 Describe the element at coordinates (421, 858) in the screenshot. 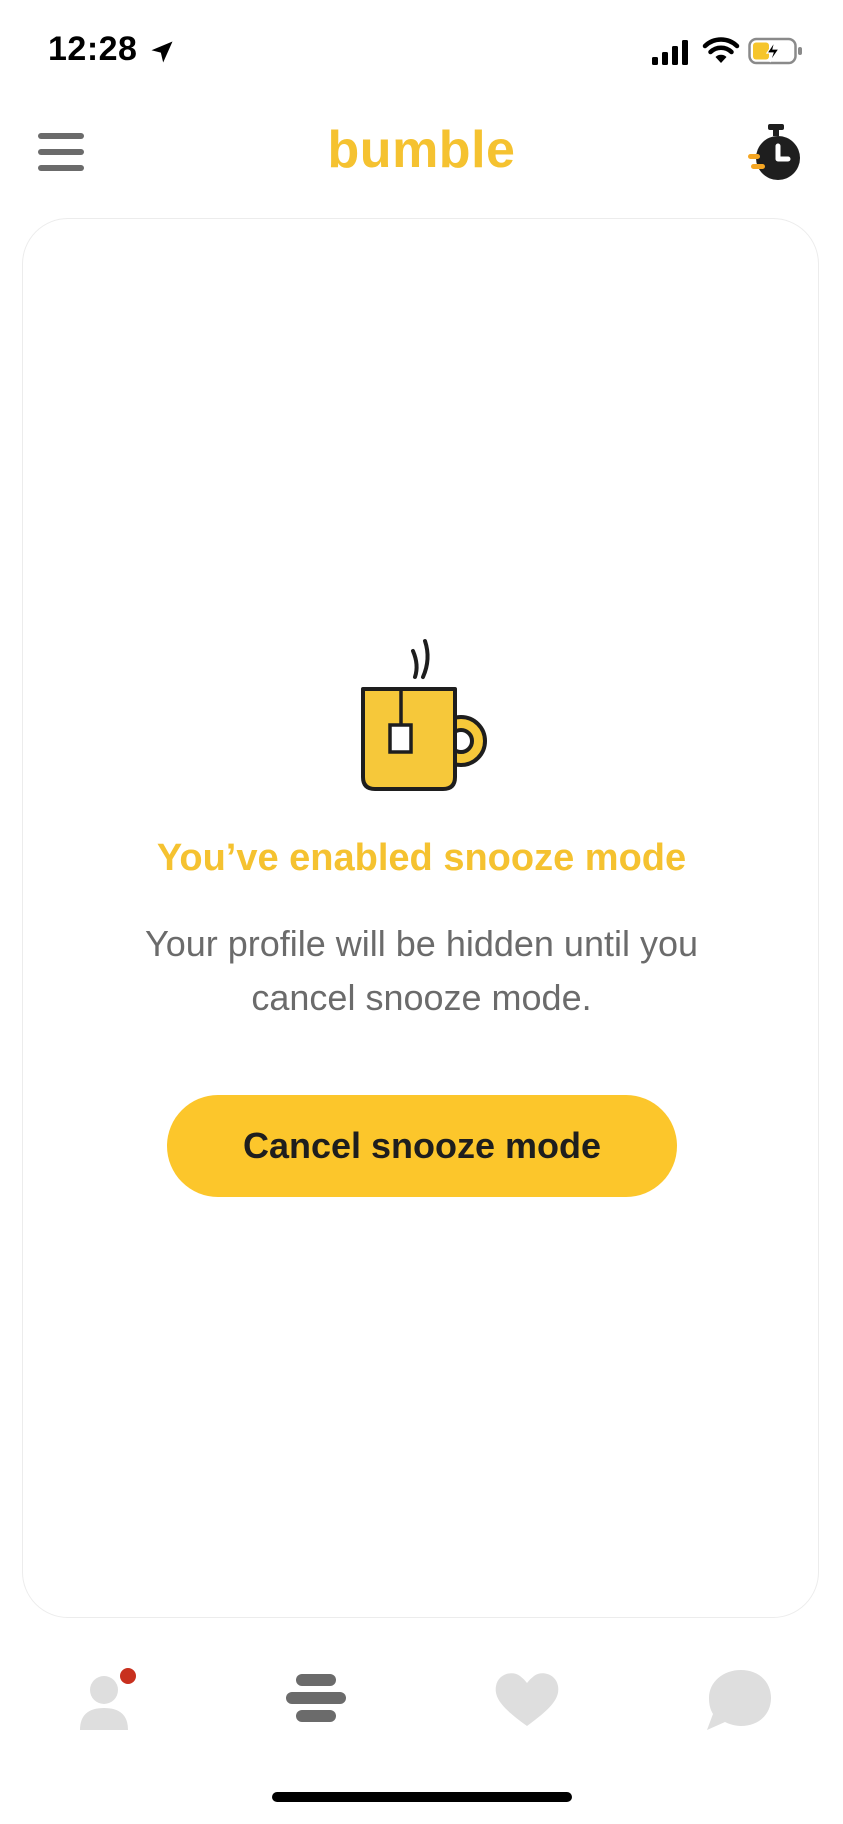

I see `snooze-title: You’ve enabled snooze mode` at that location.